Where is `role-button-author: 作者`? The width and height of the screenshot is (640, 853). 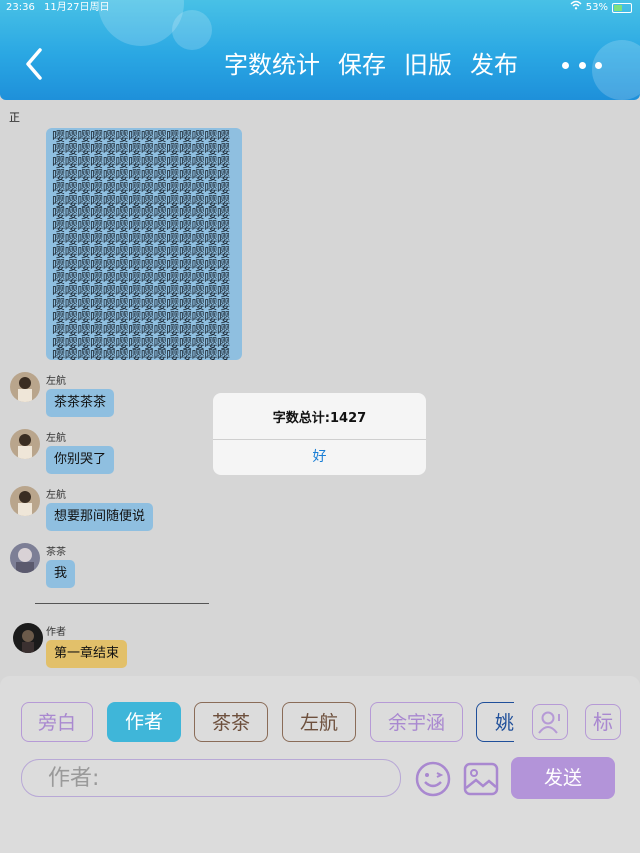 role-button-author: 作者 is located at coordinates (144, 722).